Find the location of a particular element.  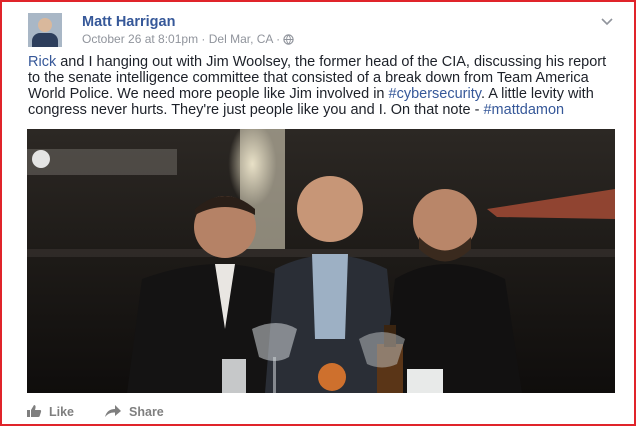

post-actions-bar: Like Share is located at coordinates (110, 412).